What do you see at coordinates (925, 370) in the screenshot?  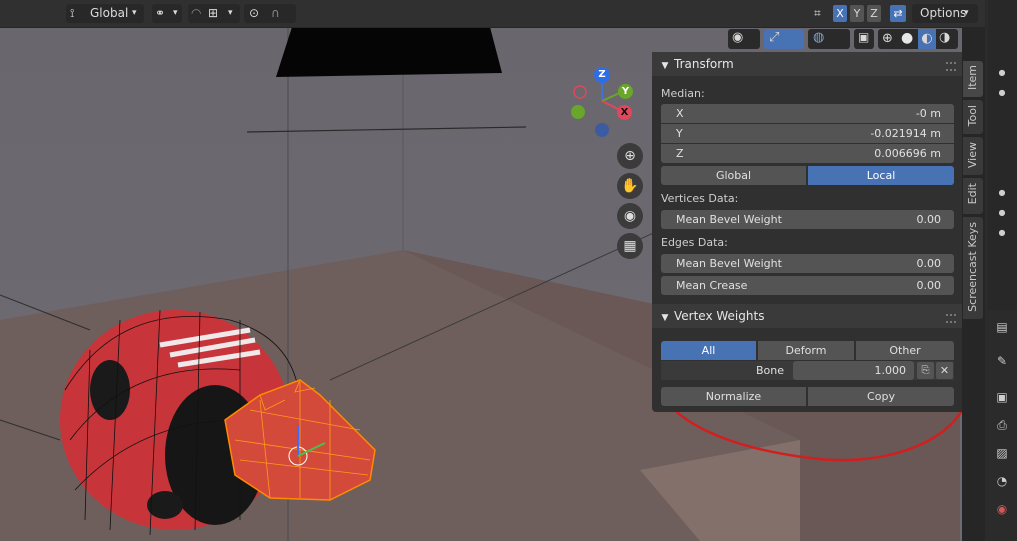 I see `paste-icon: ⎘` at bounding box center [925, 370].